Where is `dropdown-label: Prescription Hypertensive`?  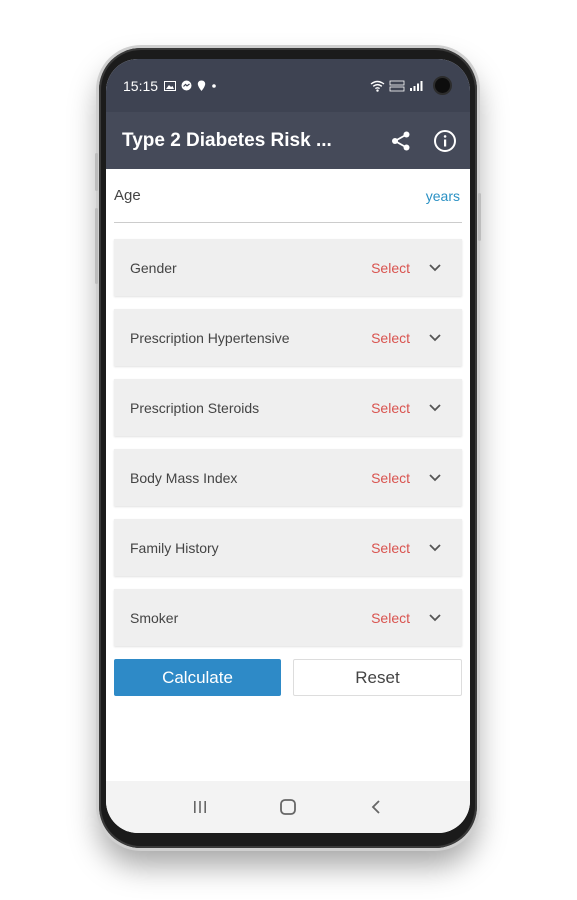
dropdown-label: Prescription Hypertensive is located at coordinates (210, 337).